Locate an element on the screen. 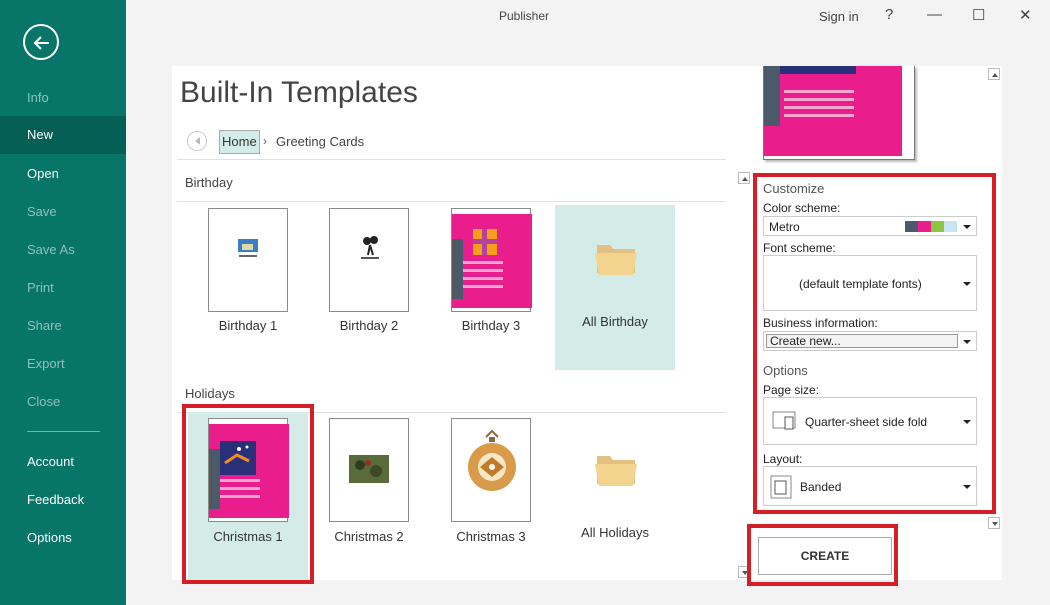 The image size is (1050, 605). sidebar-item-info: Info is located at coordinates (63, 98).